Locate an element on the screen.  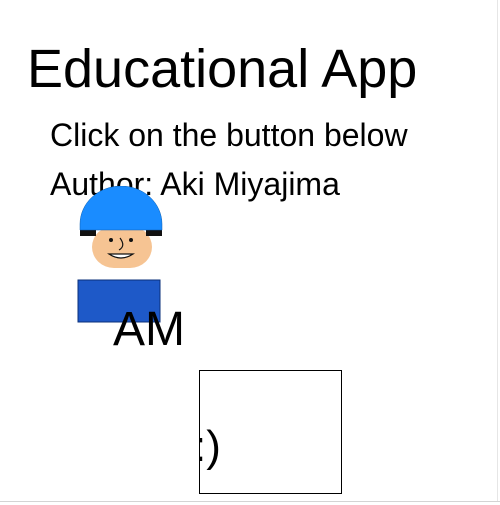
right-divider is located at coordinates (497, 251).